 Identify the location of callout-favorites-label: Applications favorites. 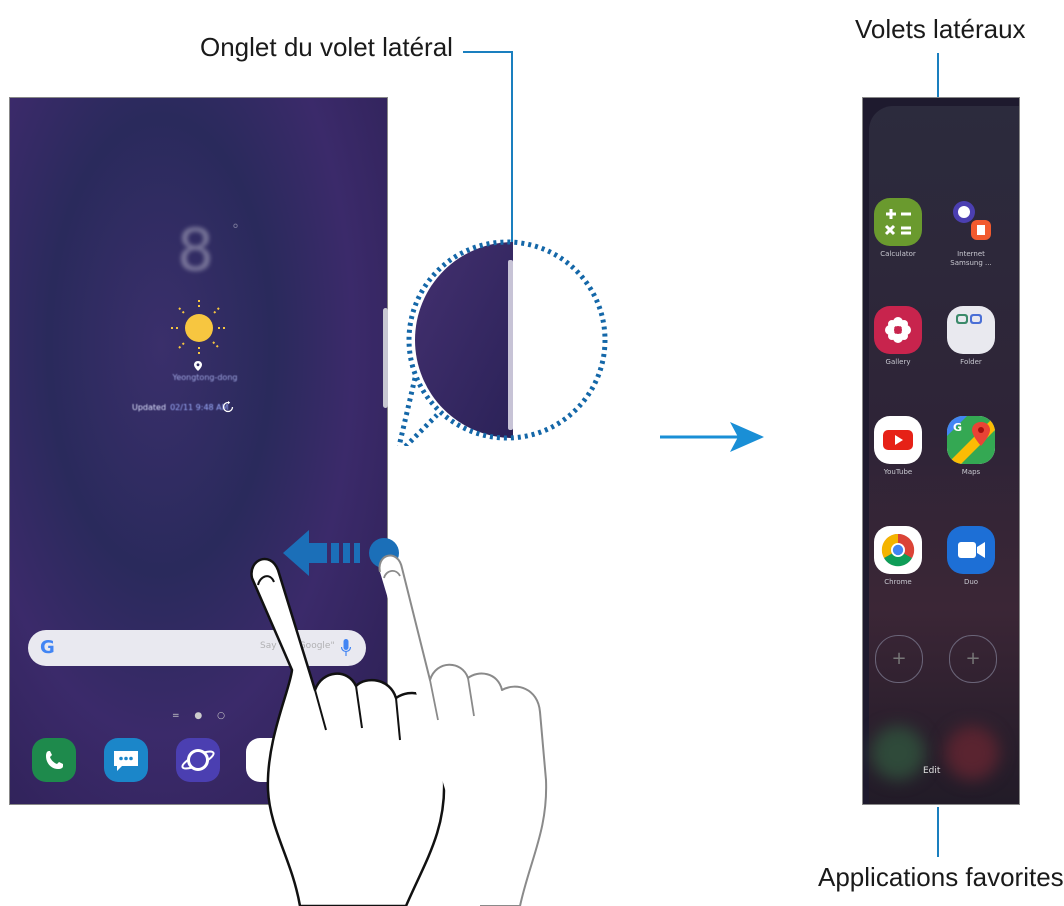
(941, 877).